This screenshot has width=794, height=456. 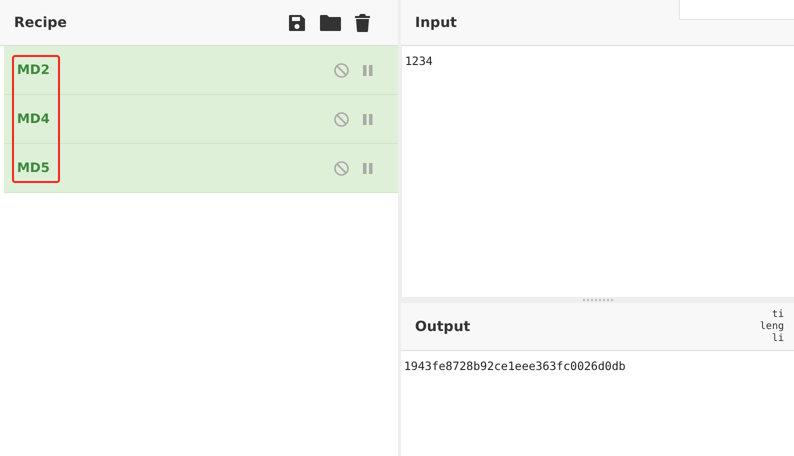 I want to click on input-text: 1234, so click(x=419, y=61).